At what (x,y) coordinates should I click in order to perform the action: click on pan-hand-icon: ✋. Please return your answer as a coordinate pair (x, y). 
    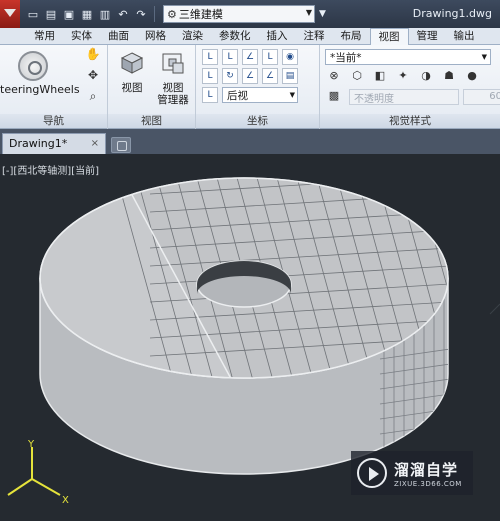
    Looking at the image, I should click on (93, 56).